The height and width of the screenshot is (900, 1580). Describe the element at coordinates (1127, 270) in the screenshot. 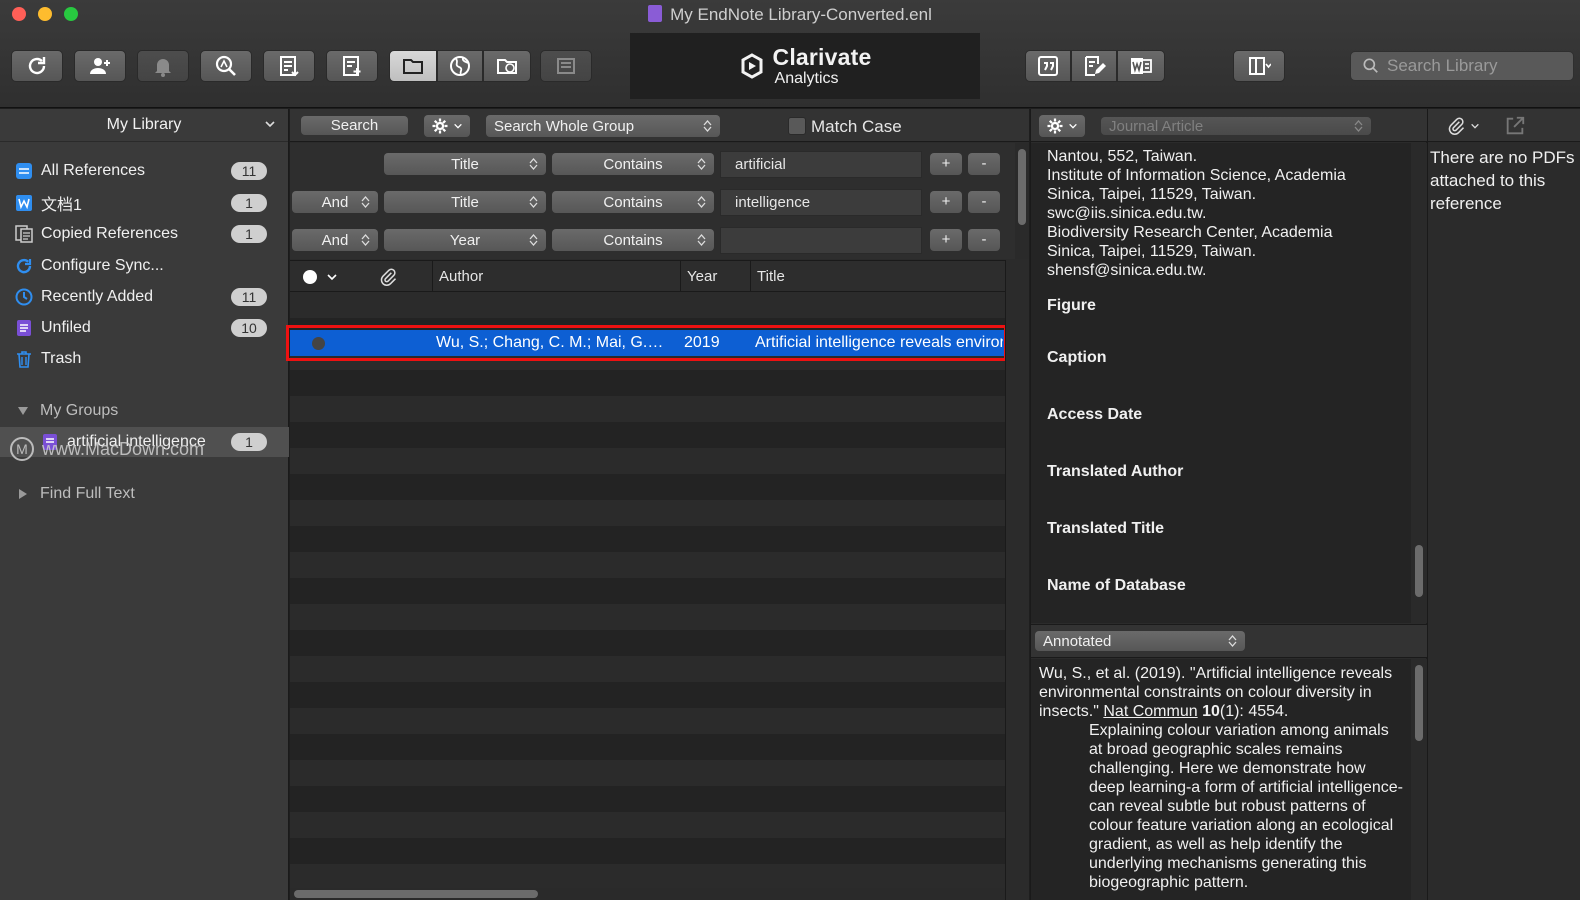

I see `address-line: shensf@sinica.edu.tw.` at that location.